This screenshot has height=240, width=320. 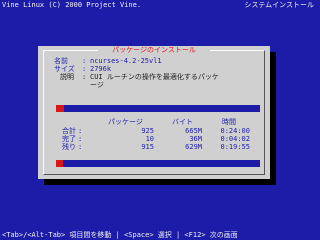 What do you see at coordinates (147, 147) in the screenshot?
I see `remaining-packages: 915` at bounding box center [147, 147].